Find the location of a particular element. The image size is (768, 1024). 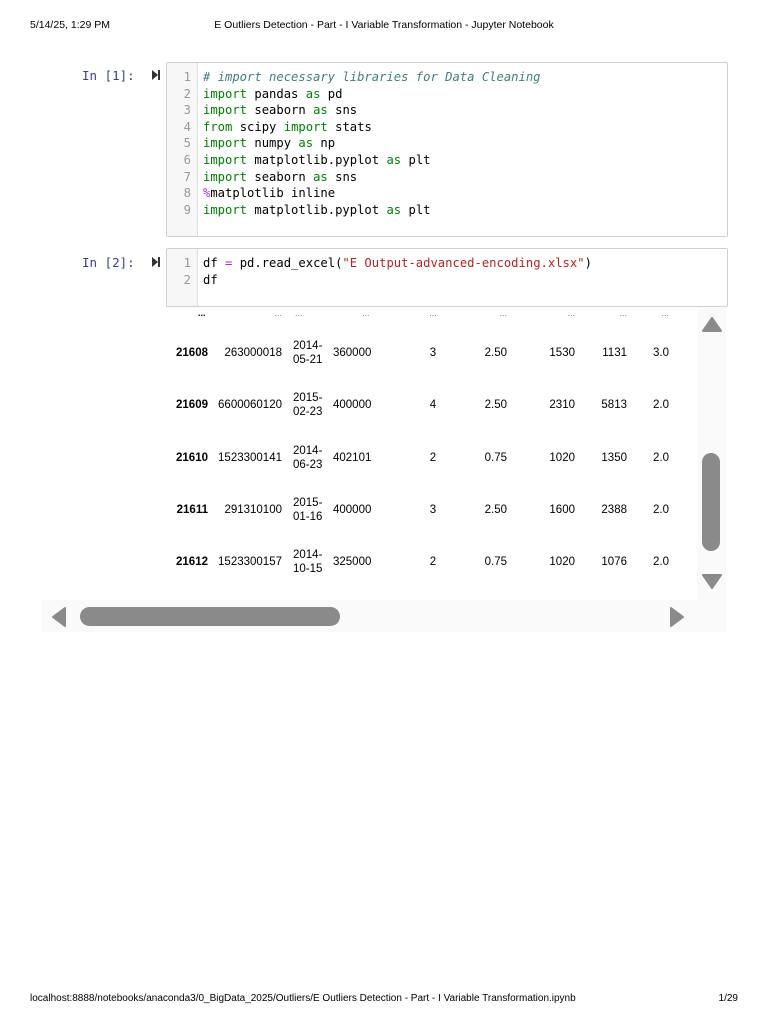

line-number: 7 is located at coordinates (187, 176).